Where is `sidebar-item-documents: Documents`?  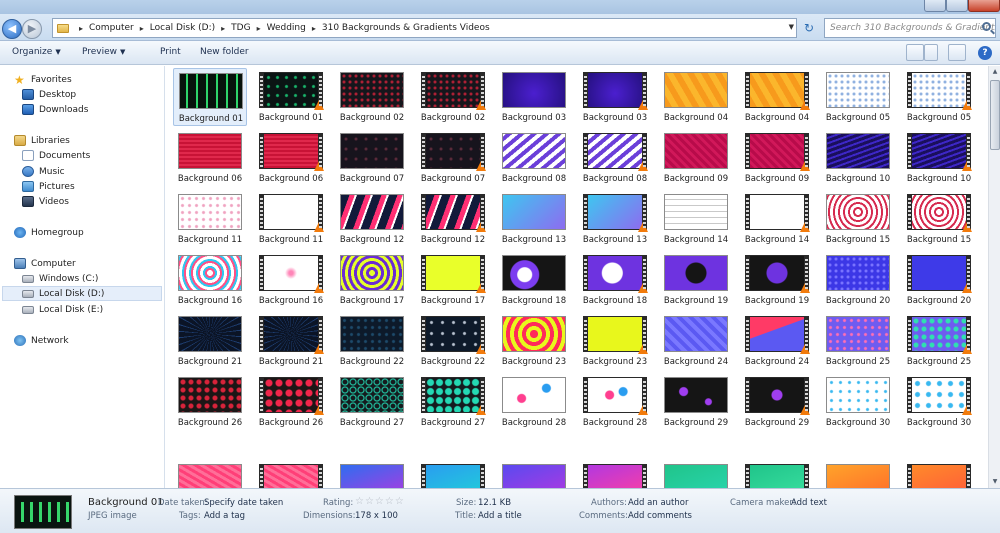
sidebar-item-documents: Documents is located at coordinates (56, 155).